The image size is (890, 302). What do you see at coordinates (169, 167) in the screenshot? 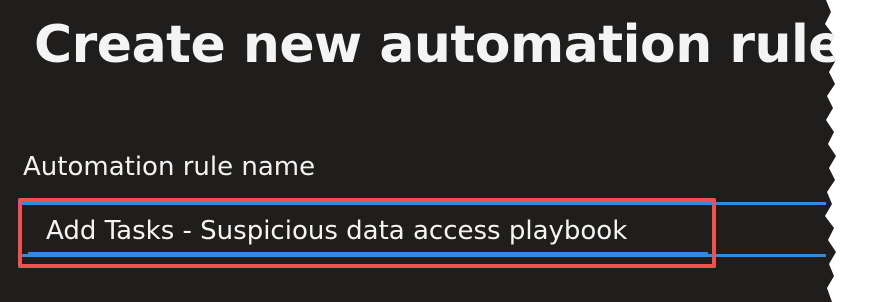
I see `rule-name-label: Automation rule name` at bounding box center [169, 167].